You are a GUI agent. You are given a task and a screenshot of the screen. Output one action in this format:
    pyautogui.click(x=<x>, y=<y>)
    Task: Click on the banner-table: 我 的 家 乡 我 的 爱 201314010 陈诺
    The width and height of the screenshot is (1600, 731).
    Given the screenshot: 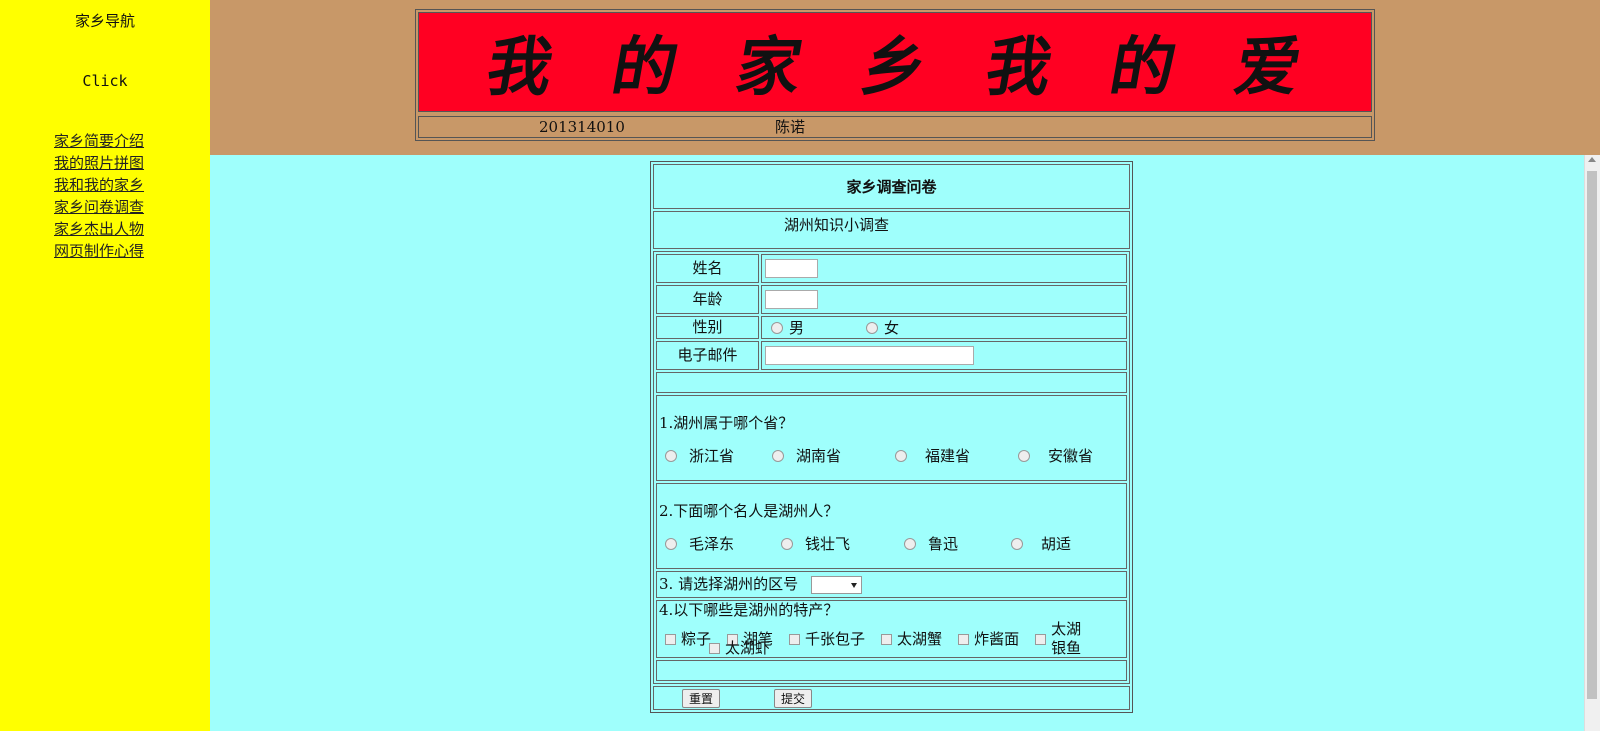 What is the action you would take?
    pyautogui.click(x=895, y=75)
    